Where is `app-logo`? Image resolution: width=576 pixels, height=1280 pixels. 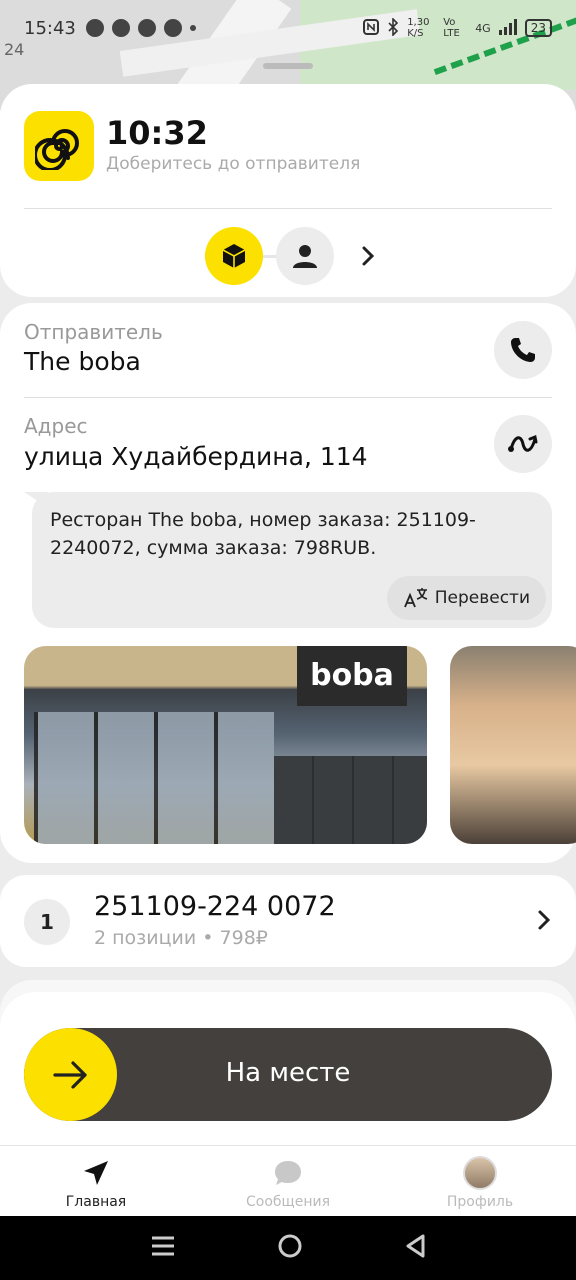 app-logo is located at coordinates (59, 146).